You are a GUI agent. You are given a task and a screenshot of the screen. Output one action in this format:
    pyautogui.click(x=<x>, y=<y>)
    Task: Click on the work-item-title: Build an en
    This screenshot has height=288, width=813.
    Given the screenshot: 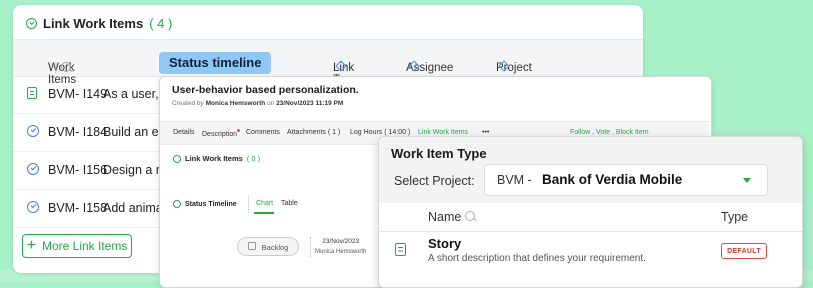 What is the action you would take?
    pyautogui.click(x=134, y=132)
    